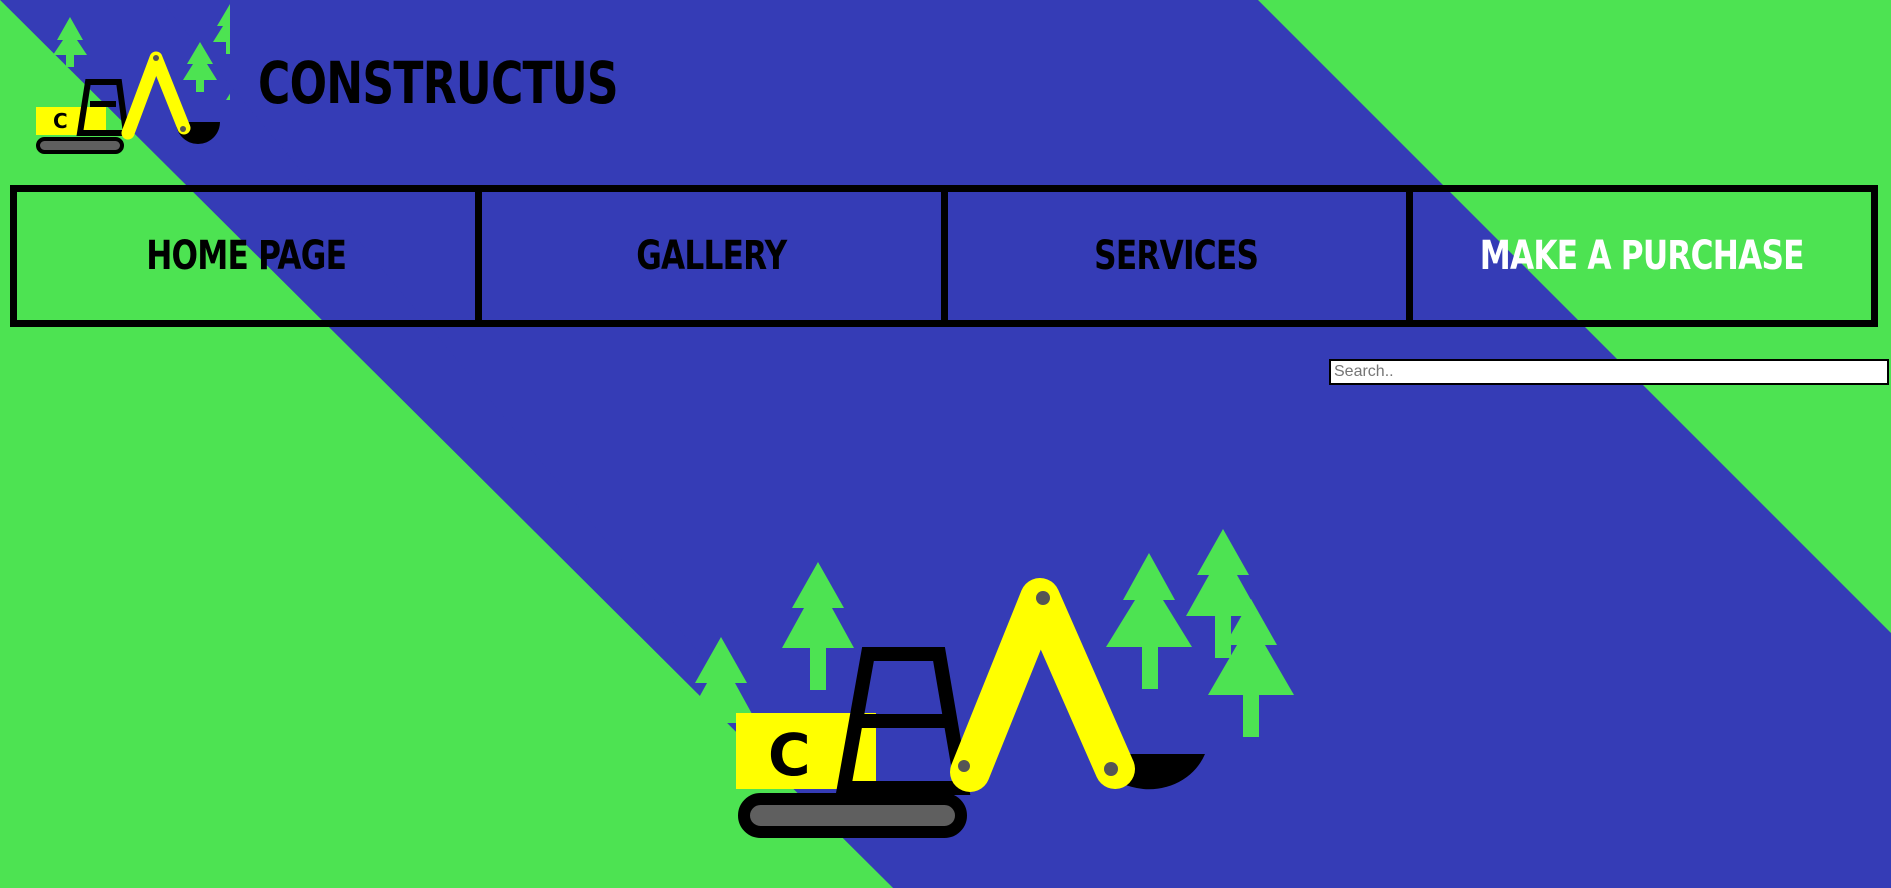  What do you see at coordinates (60, 121) in the screenshot?
I see `logo-letter: C` at bounding box center [60, 121].